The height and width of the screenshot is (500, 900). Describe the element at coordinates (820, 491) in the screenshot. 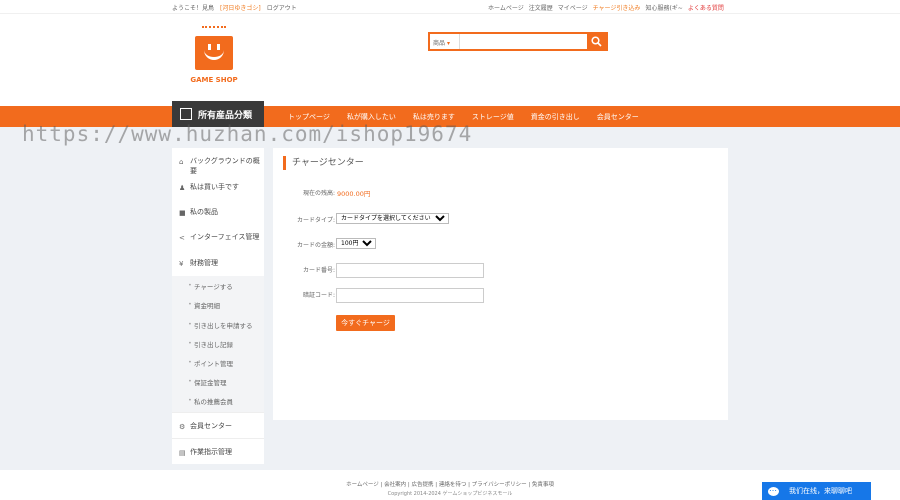

I see `chat-label: 我们在线，来聊聊吧` at that location.